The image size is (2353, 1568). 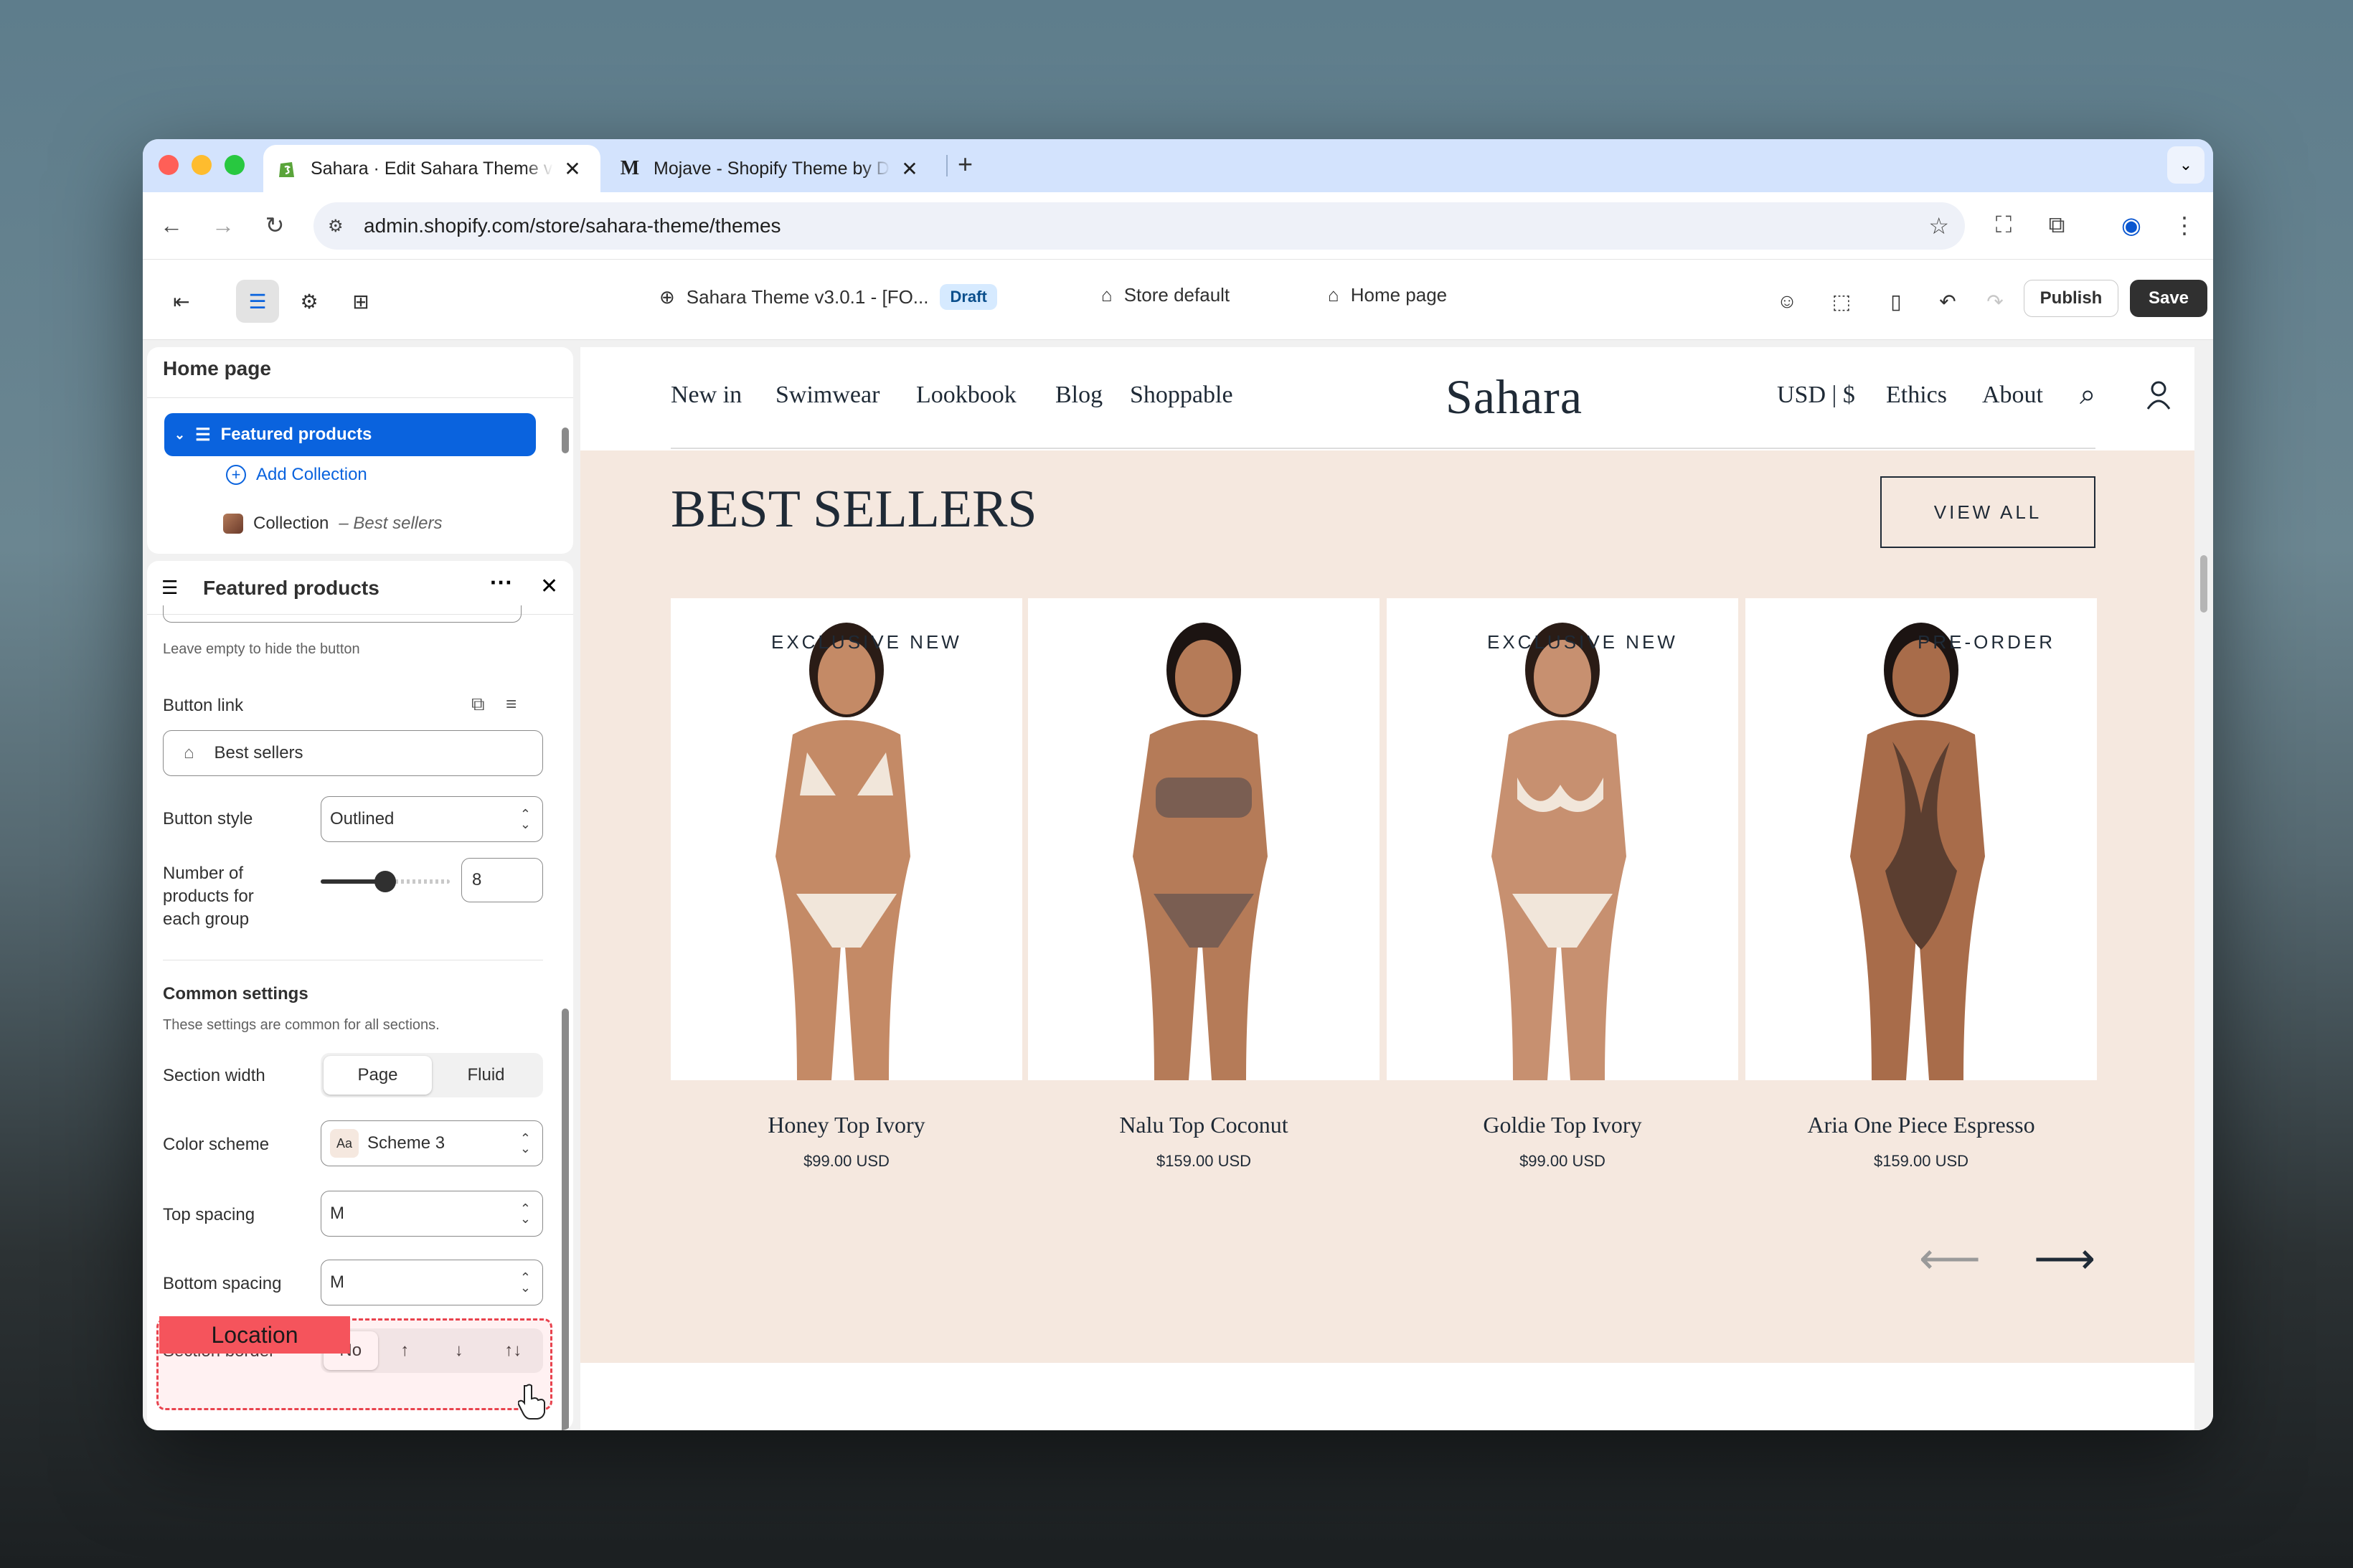 I want to click on external-link-icon: ⧉, so click(x=478, y=705).